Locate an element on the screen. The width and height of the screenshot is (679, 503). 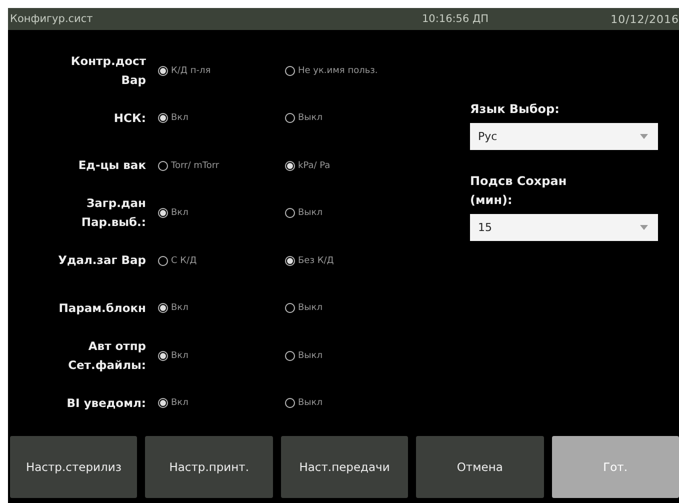
radio-option: kPa/ Pa is located at coordinates (348, 165).